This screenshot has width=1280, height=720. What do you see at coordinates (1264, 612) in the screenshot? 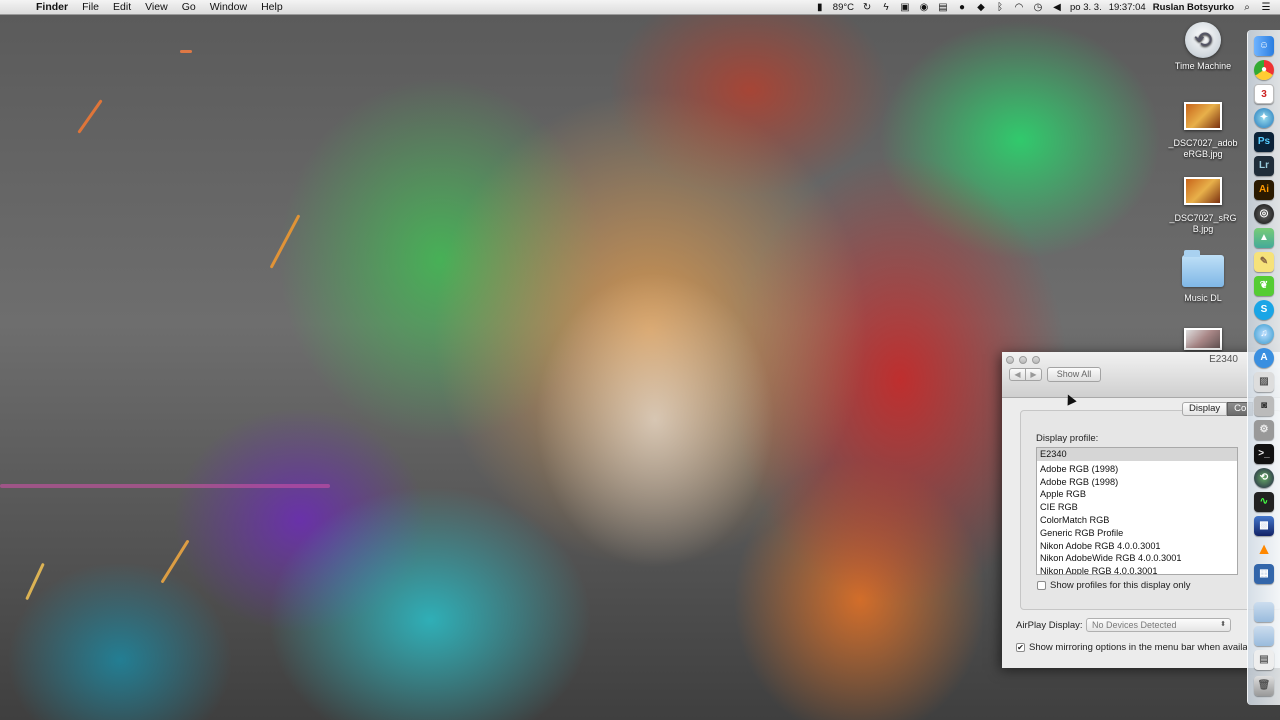
I see `dock-folder-icon` at bounding box center [1264, 612].